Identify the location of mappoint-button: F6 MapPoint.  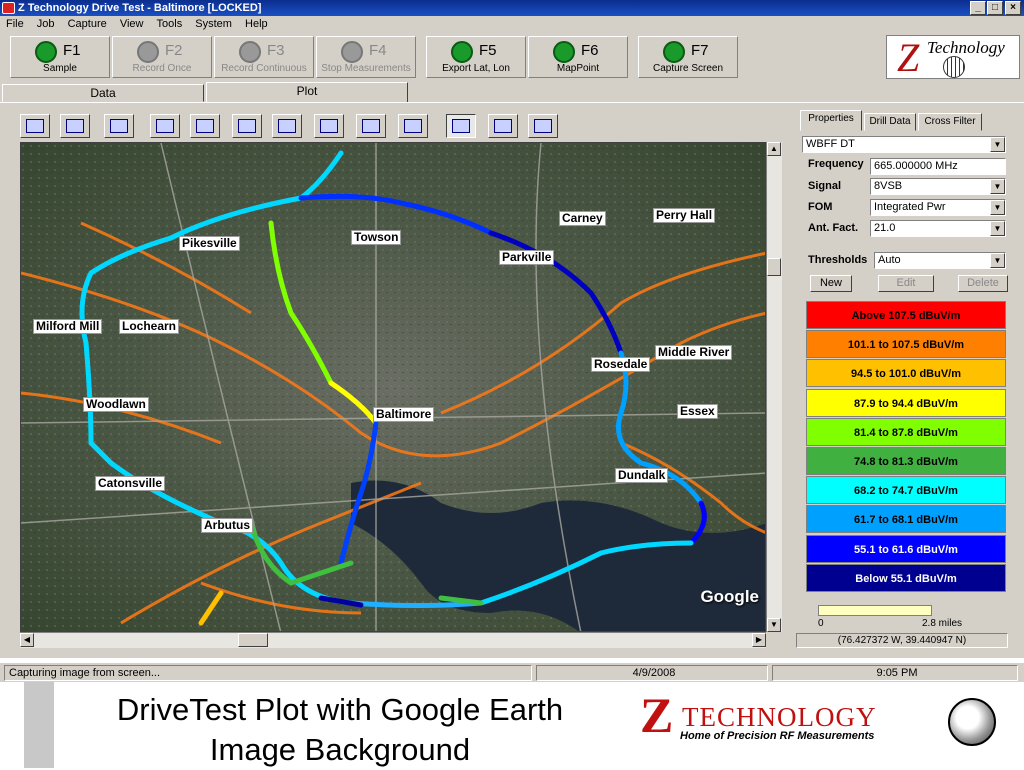
(578, 57).